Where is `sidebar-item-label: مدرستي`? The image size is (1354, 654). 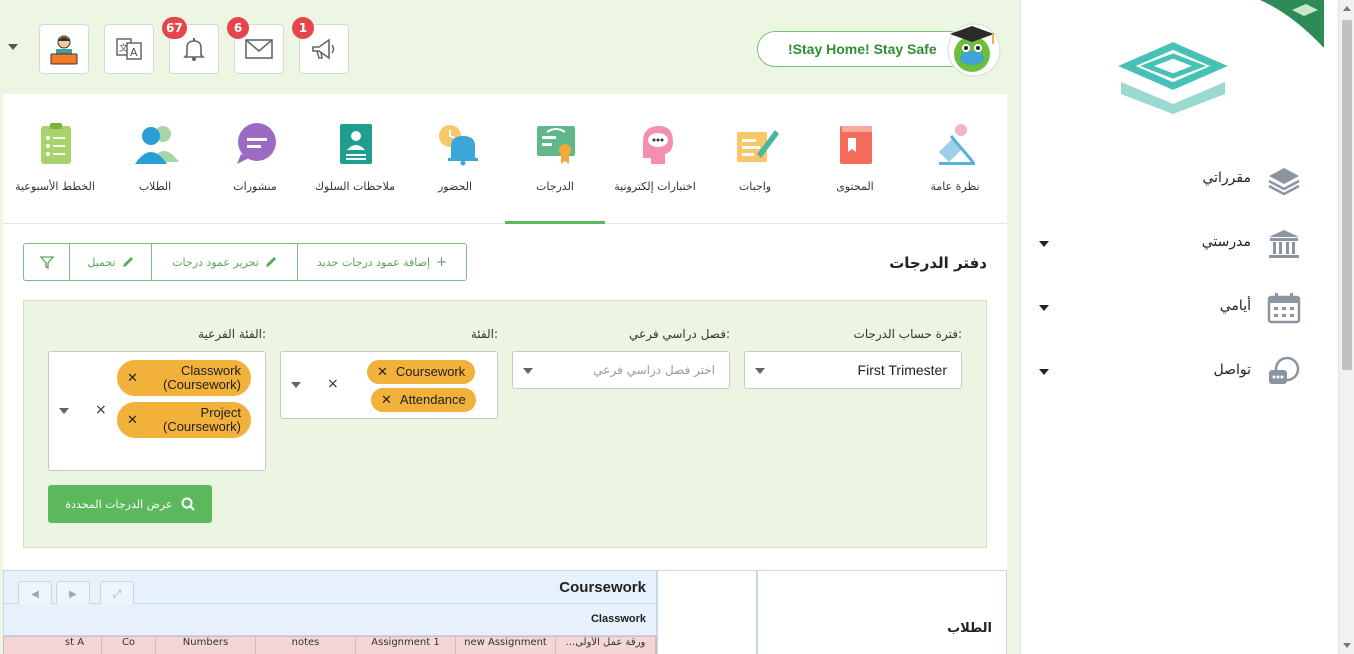 sidebar-item-label: مدرستي is located at coordinates (1226, 242).